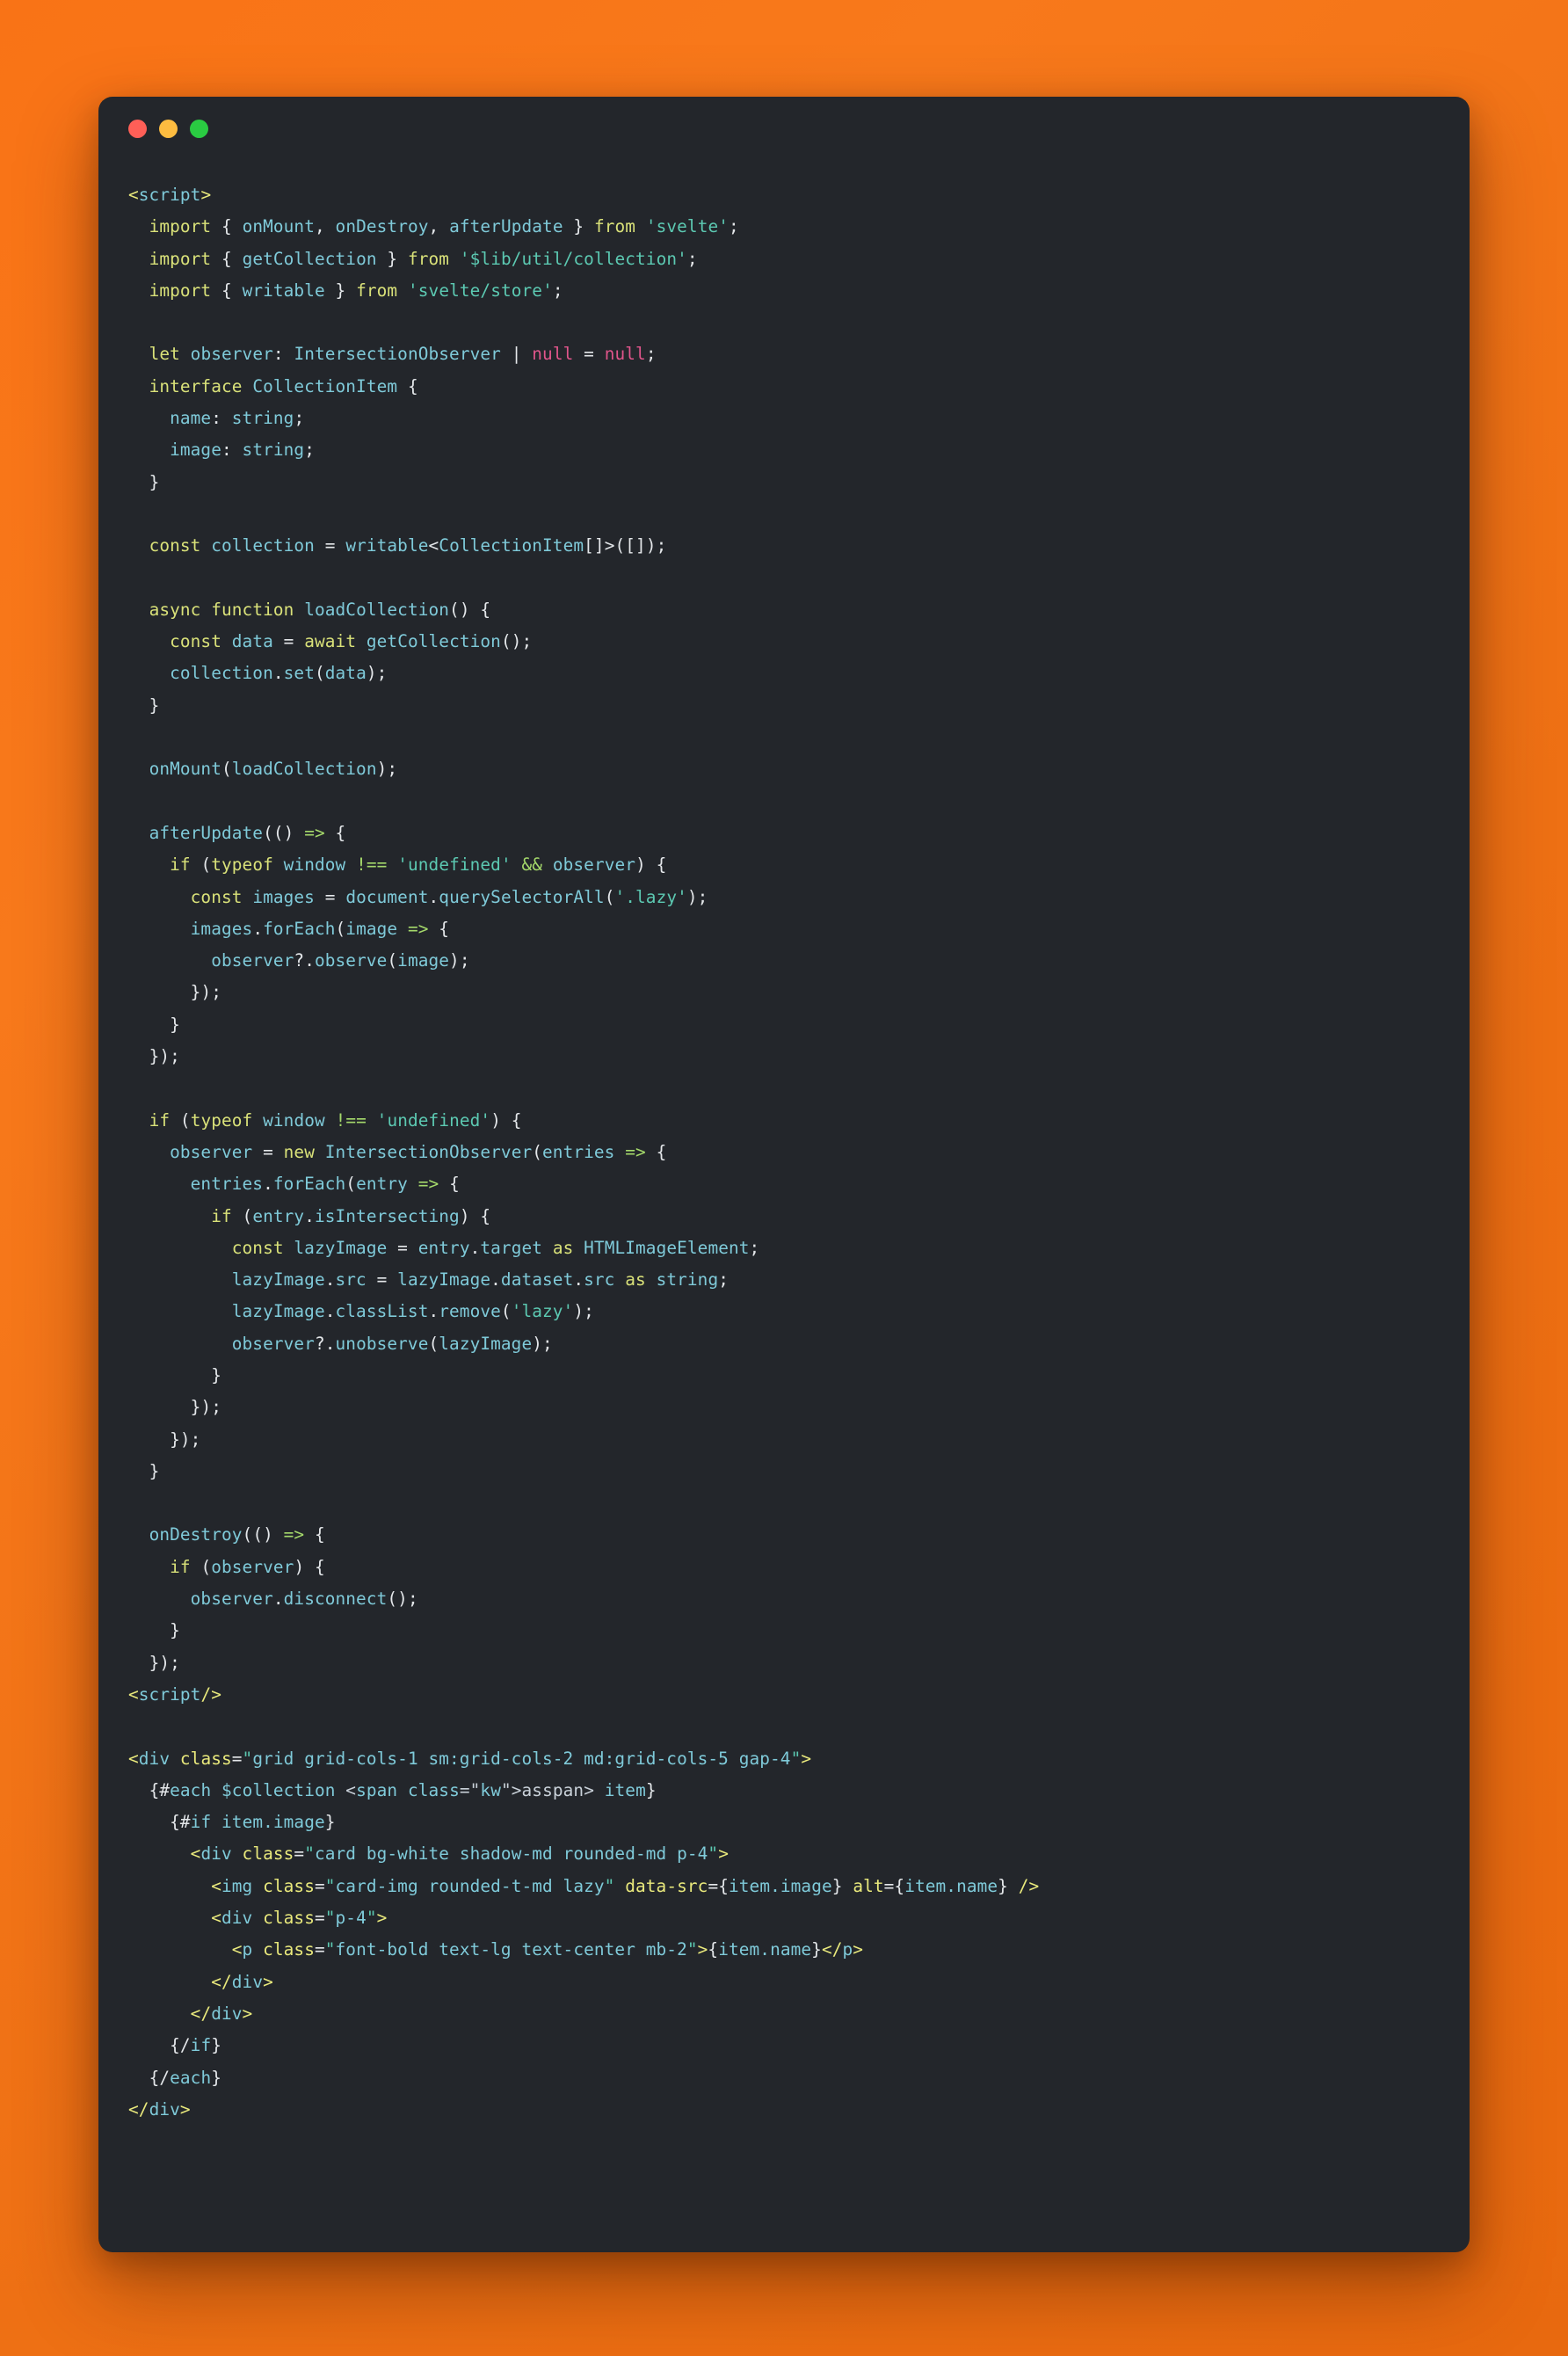 The image size is (1568, 2356). What do you see at coordinates (199, 128) in the screenshot?
I see `maximize-button` at bounding box center [199, 128].